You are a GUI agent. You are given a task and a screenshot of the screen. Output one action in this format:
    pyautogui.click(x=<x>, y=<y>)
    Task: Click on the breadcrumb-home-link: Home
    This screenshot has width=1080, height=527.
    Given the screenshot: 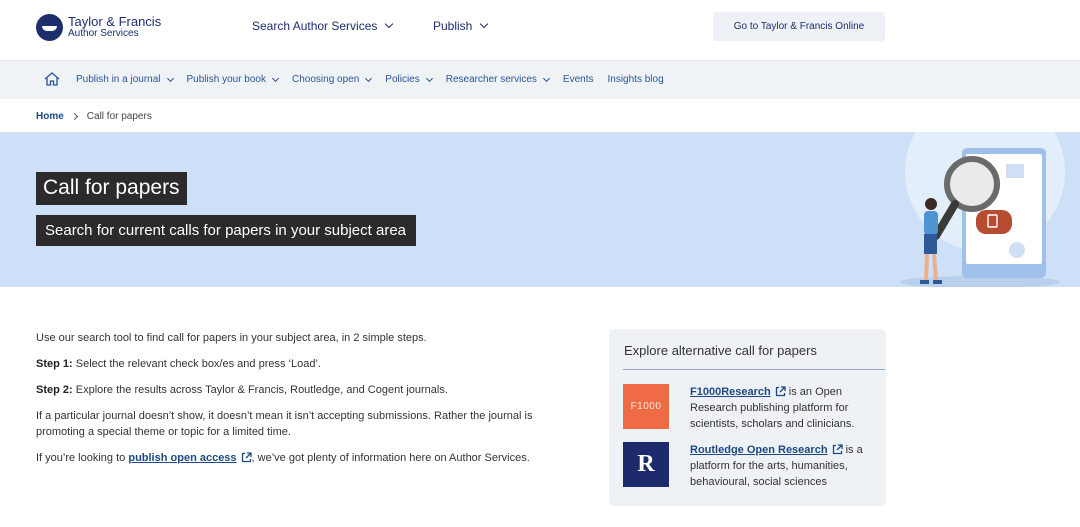 What is the action you would take?
    pyautogui.click(x=50, y=116)
    